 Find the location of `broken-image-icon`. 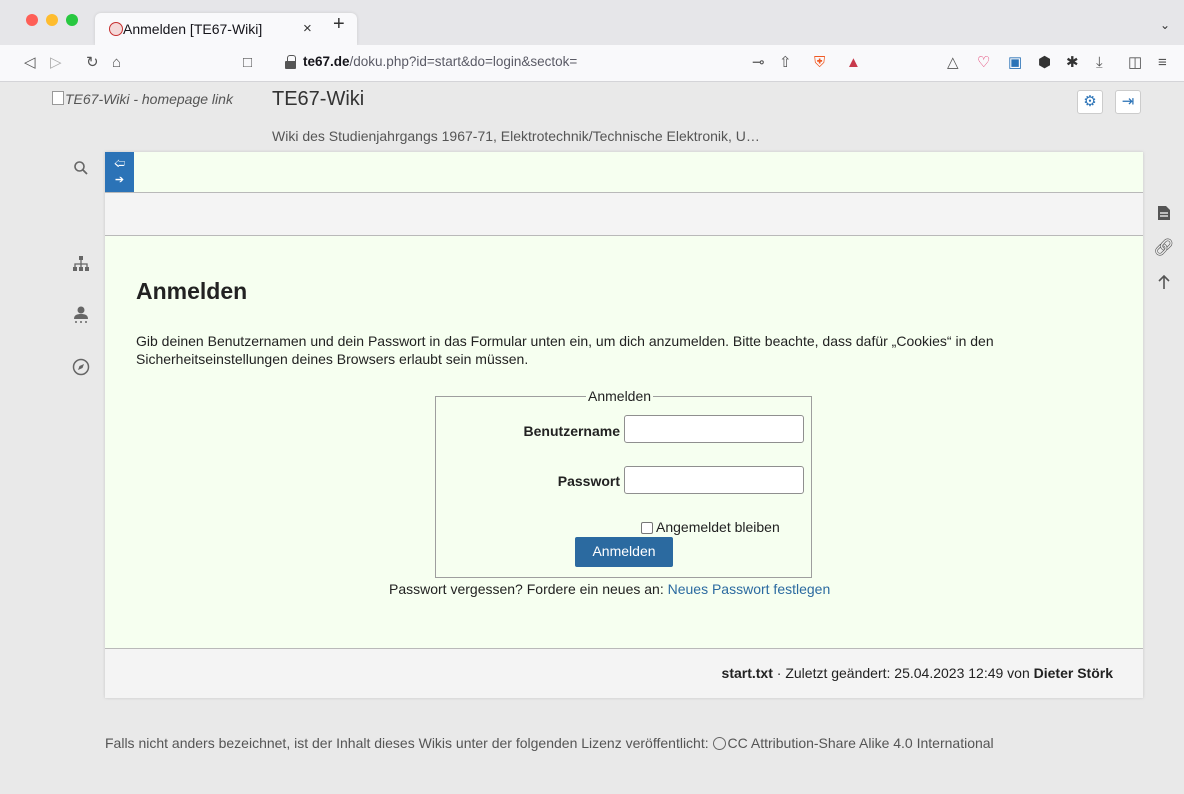

broken-image-icon is located at coordinates (58, 98).